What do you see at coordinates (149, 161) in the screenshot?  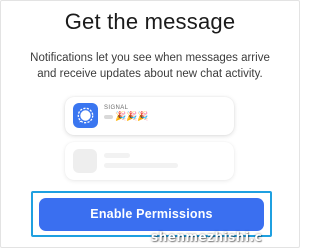 I see `placeholder-notification-card` at bounding box center [149, 161].